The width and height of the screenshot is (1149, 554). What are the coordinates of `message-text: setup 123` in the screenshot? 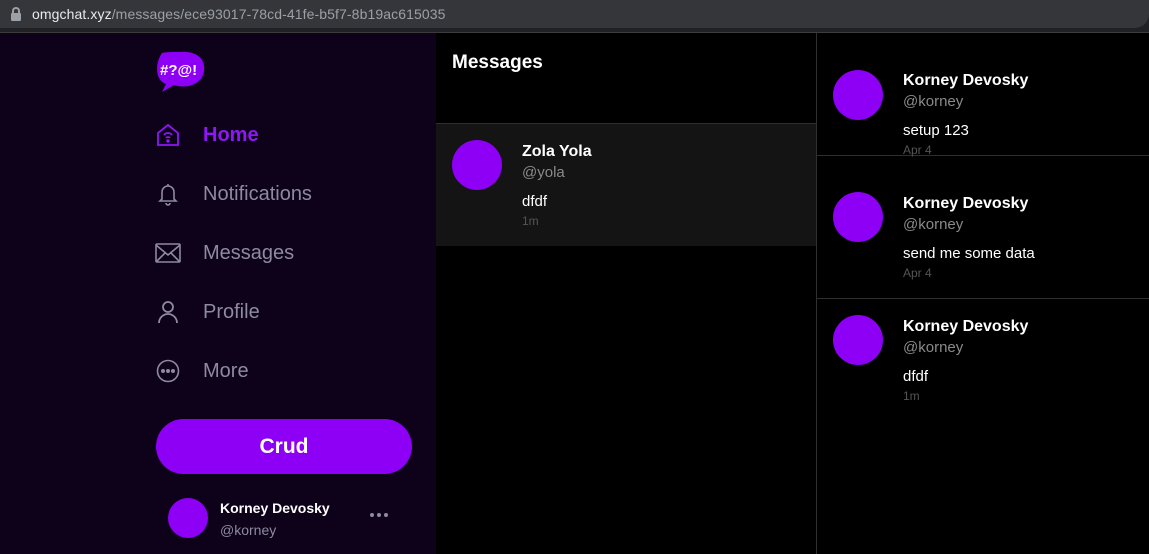 It's located at (936, 130).